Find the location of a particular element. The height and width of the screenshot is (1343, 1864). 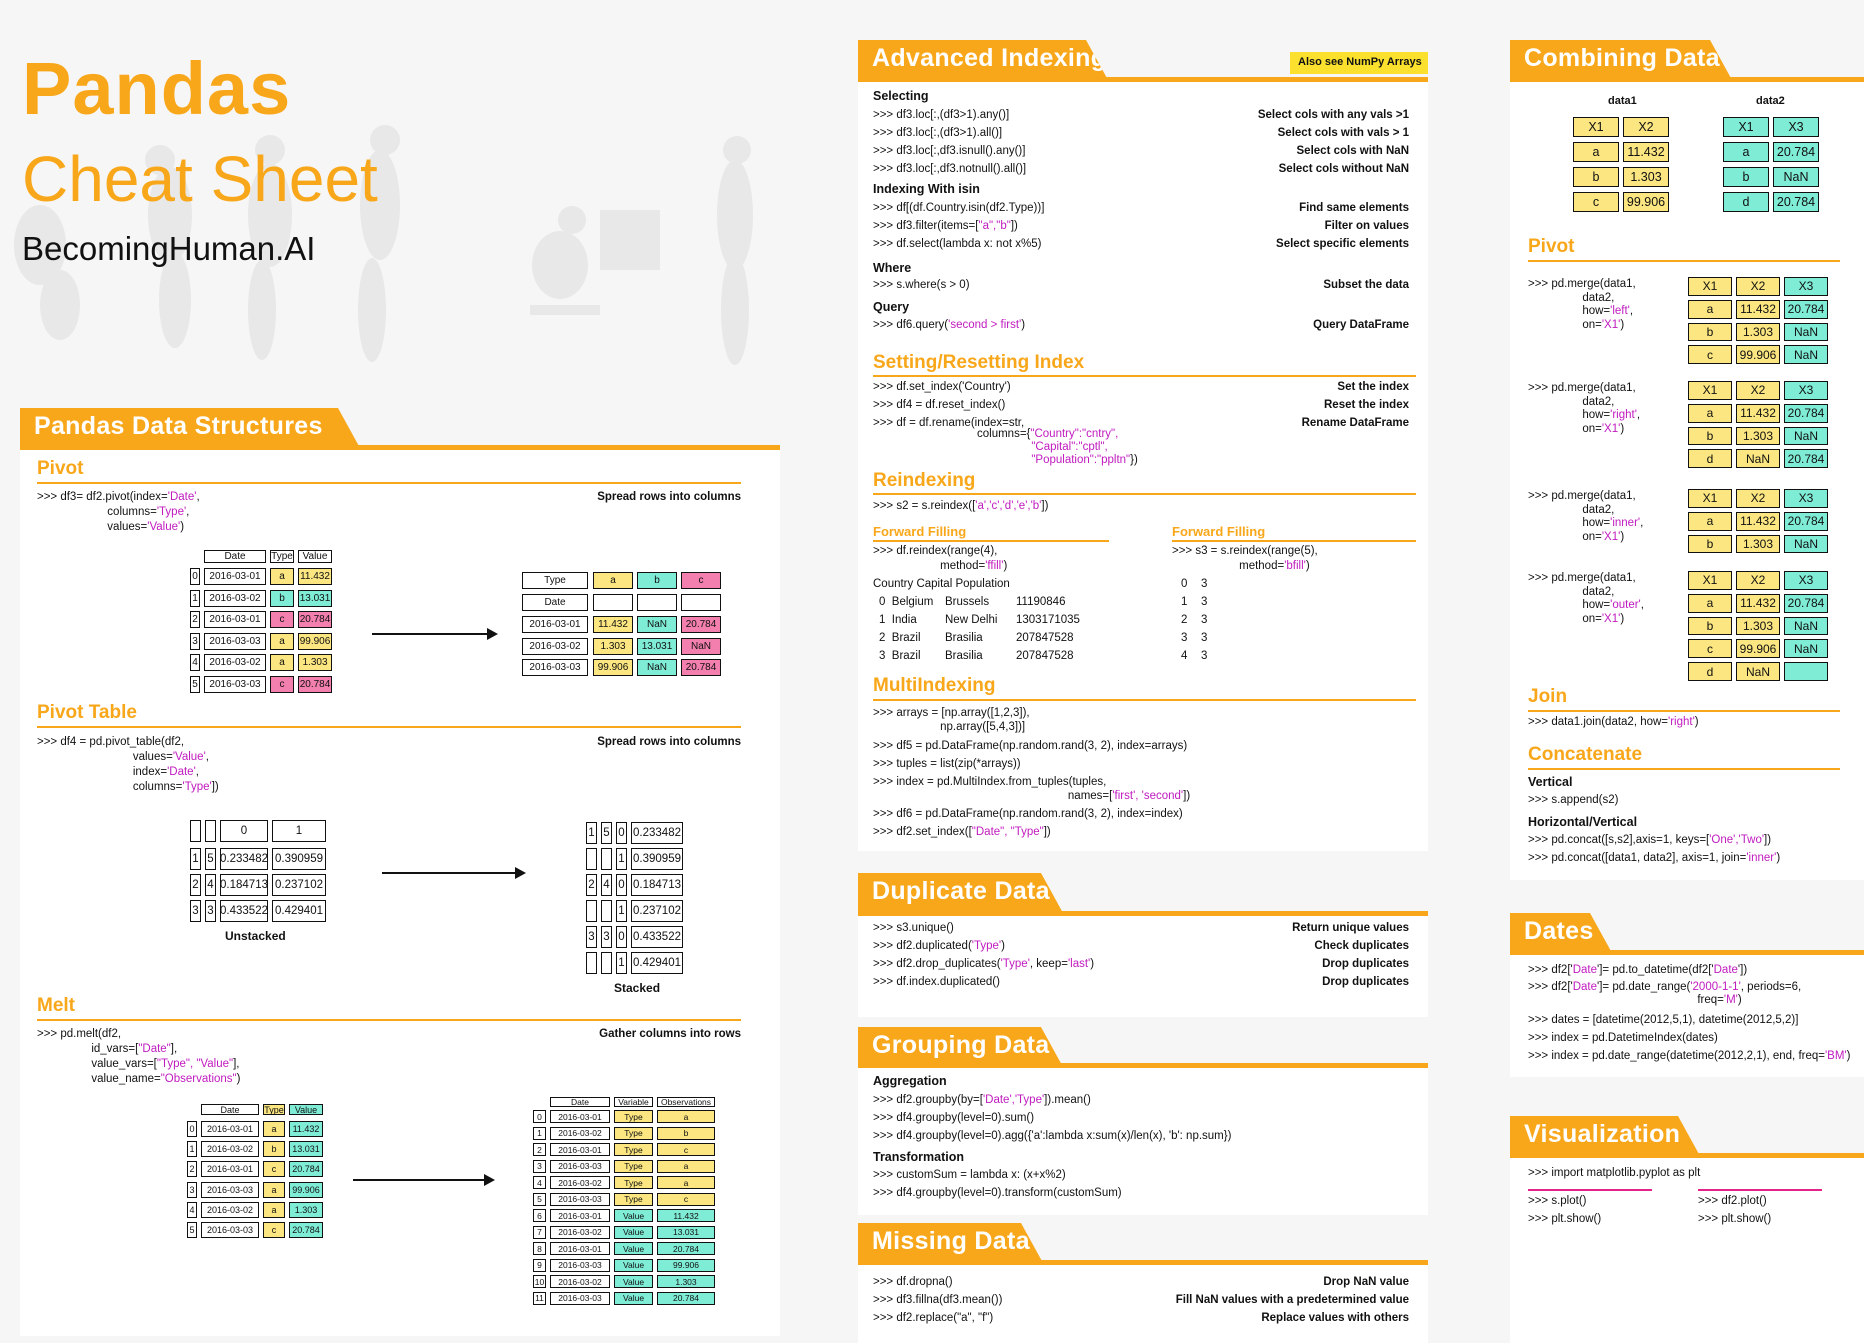

join-code: >>> data1.join(data2, how='right') is located at coordinates (1613, 722).